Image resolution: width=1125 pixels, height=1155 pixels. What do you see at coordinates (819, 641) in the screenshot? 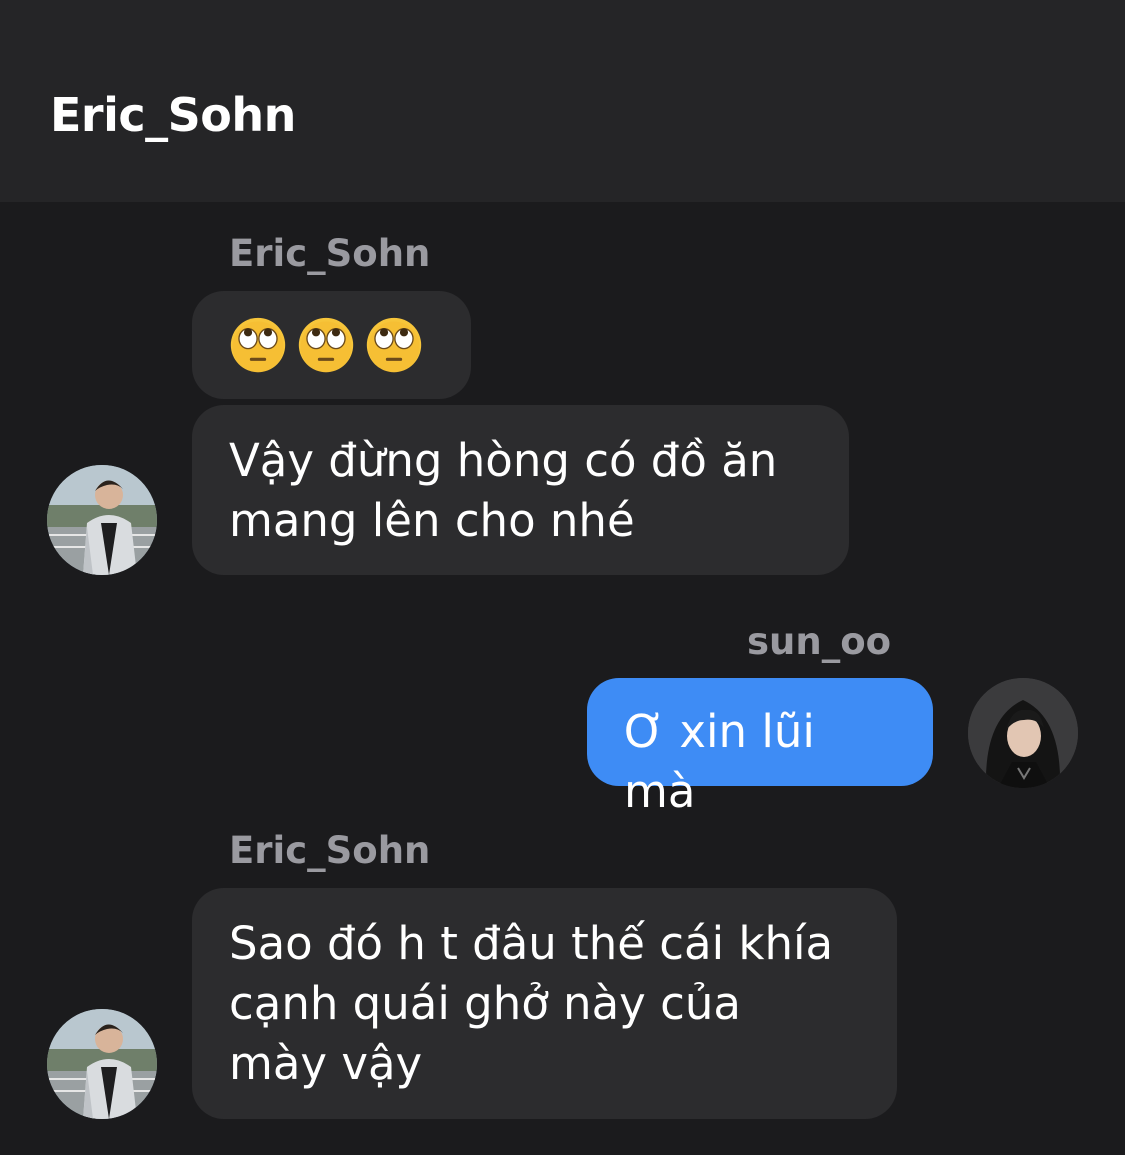
I see `sender-name: sun_oo` at bounding box center [819, 641].